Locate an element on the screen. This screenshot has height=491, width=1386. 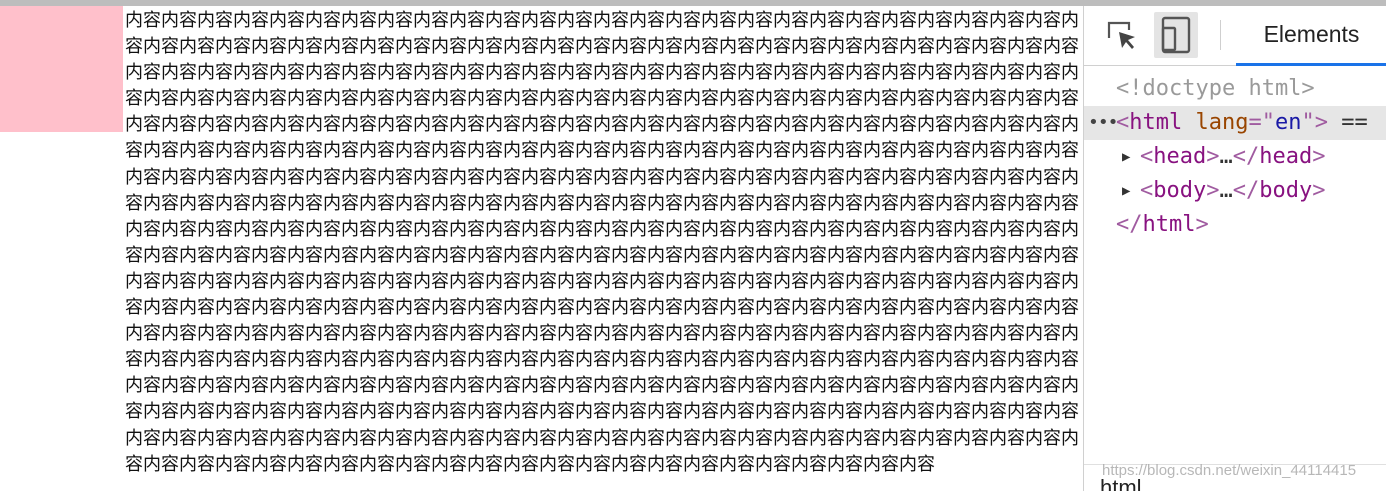
more-options-icon: ••• is located at coordinates (1103, 123).